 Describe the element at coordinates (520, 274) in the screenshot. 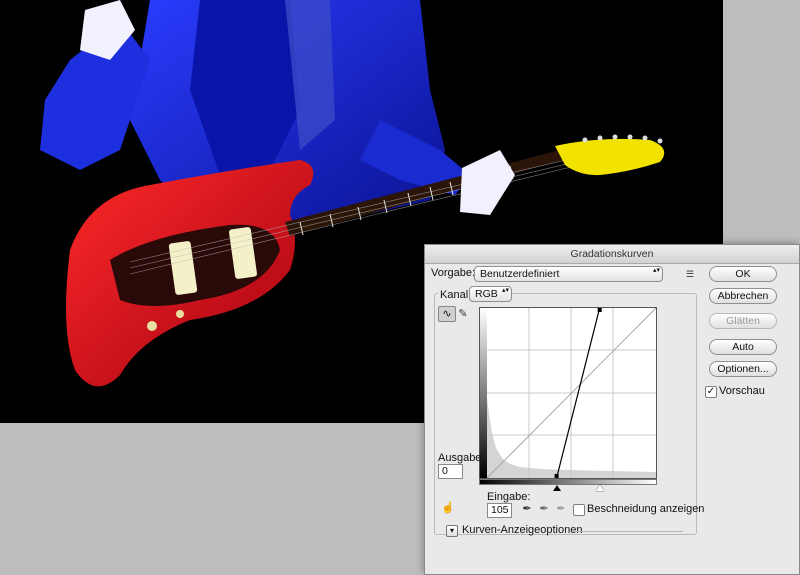

I see `preset-value: Benutzerdefiniert` at that location.